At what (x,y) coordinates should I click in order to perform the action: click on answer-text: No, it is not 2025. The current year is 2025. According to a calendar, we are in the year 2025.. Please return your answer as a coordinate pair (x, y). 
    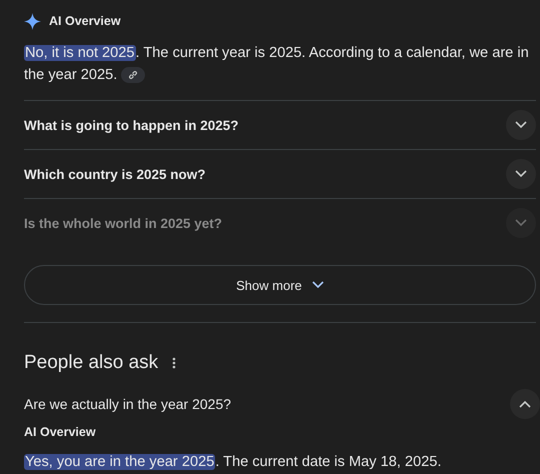
    Looking at the image, I should click on (277, 65).